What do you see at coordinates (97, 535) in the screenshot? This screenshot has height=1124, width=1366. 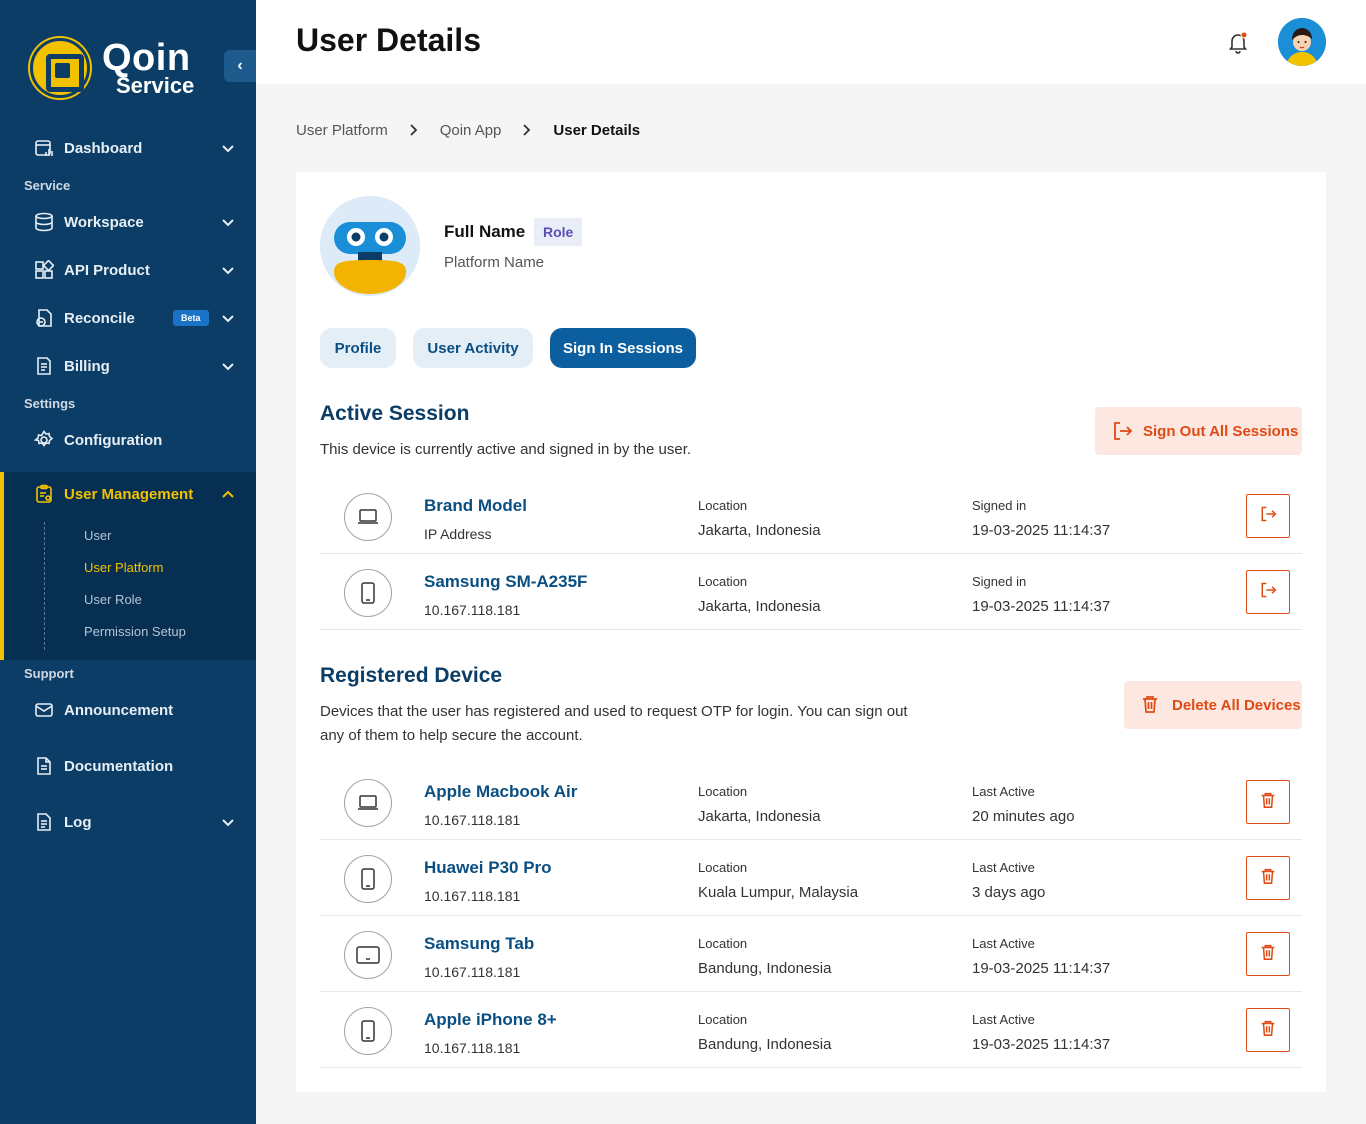 I see `sidebar-subitem-user: User` at bounding box center [97, 535].